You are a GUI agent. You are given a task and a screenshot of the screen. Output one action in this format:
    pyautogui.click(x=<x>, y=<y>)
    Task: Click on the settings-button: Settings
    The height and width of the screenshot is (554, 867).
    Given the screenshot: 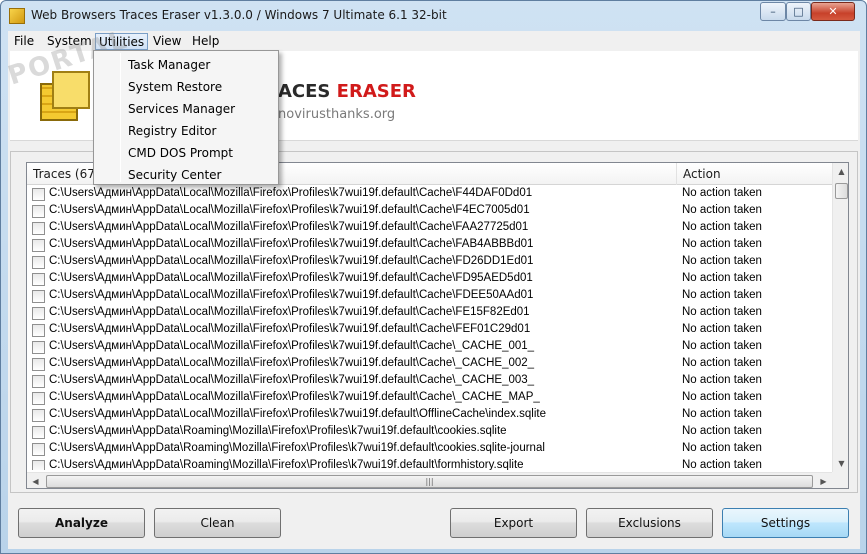 What is the action you would take?
    pyautogui.click(x=785, y=523)
    